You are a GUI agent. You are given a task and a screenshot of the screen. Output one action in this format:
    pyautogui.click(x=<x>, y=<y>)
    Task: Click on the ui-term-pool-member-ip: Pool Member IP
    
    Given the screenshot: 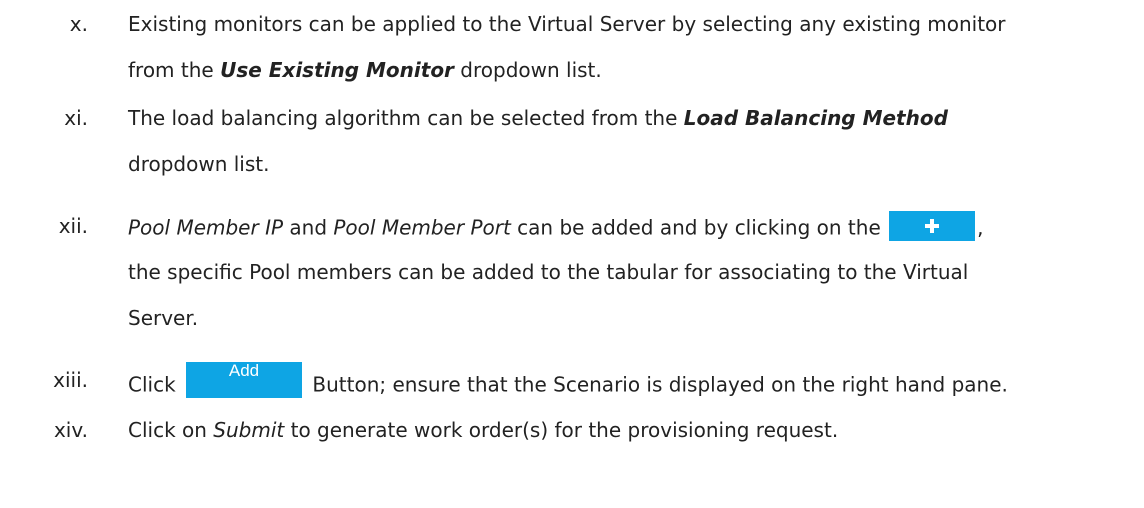 What is the action you would take?
    pyautogui.click(x=206, y=227)
    